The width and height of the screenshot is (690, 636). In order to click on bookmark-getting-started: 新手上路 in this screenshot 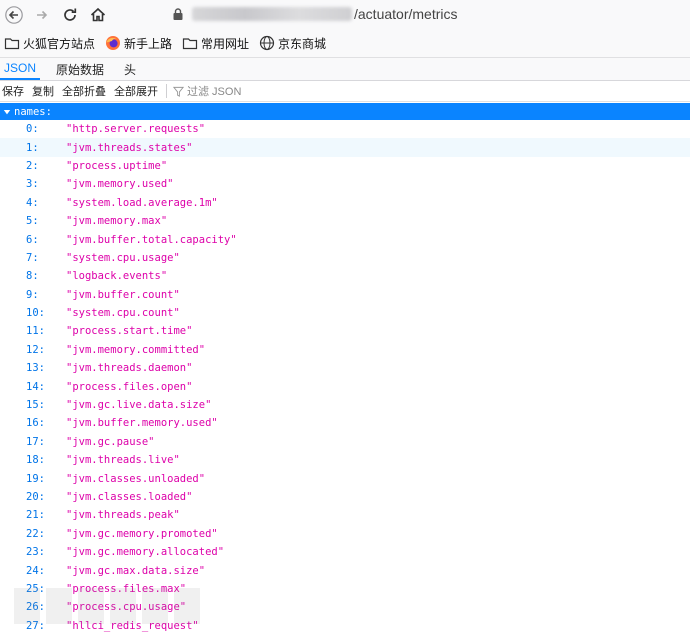, I will do `click(138, 43)`.